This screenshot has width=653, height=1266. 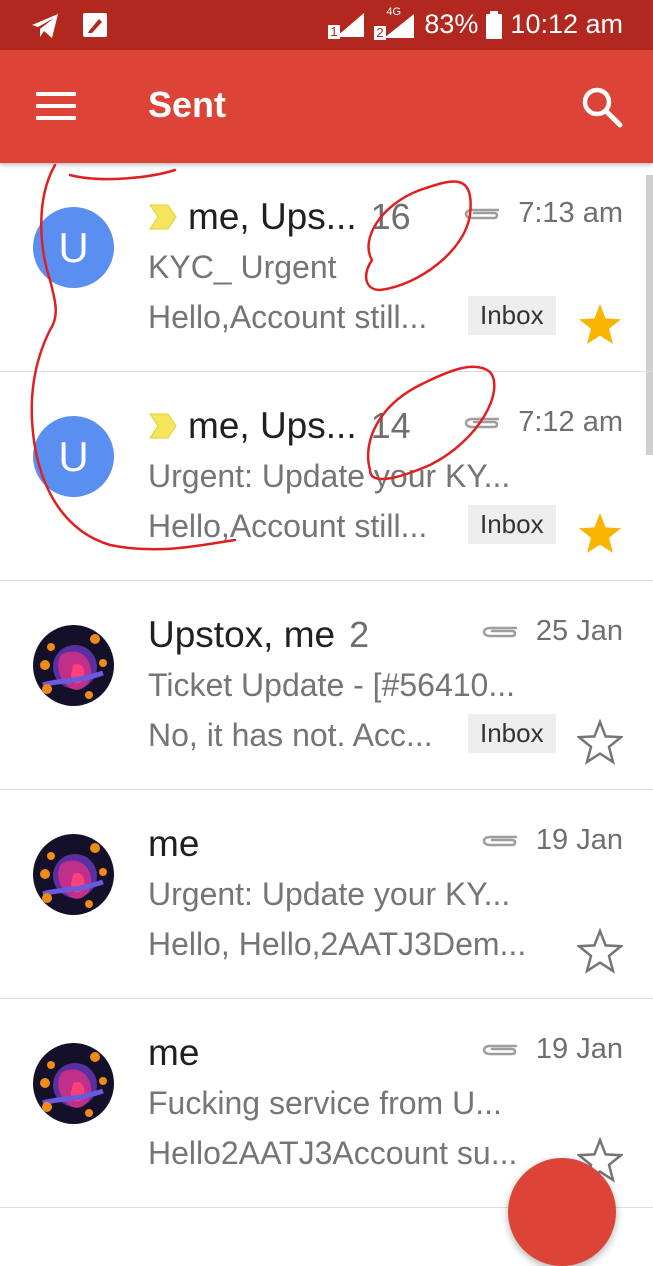 I want to click on meta-cluster: 7:13 am, so click(x=543, y=213).